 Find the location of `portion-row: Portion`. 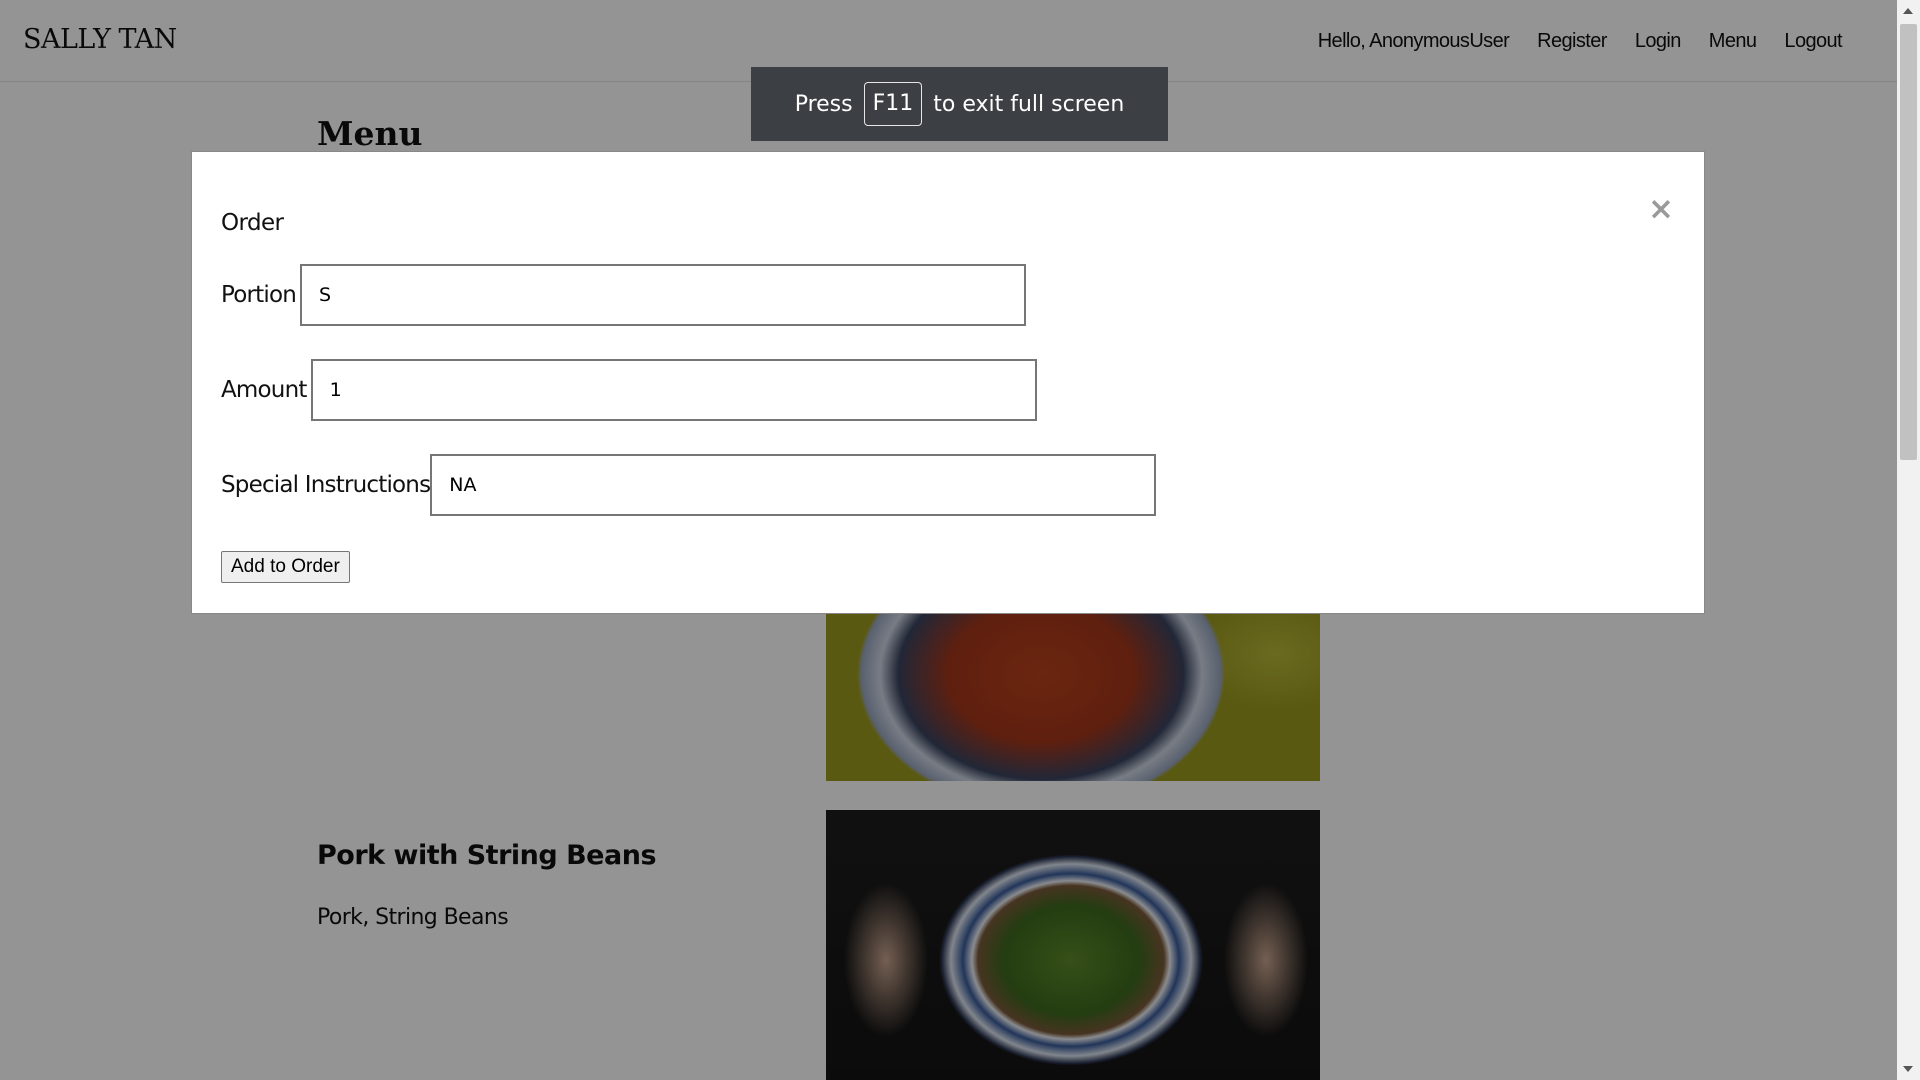

portion-row: Portion is located at coordinates (624, 295).